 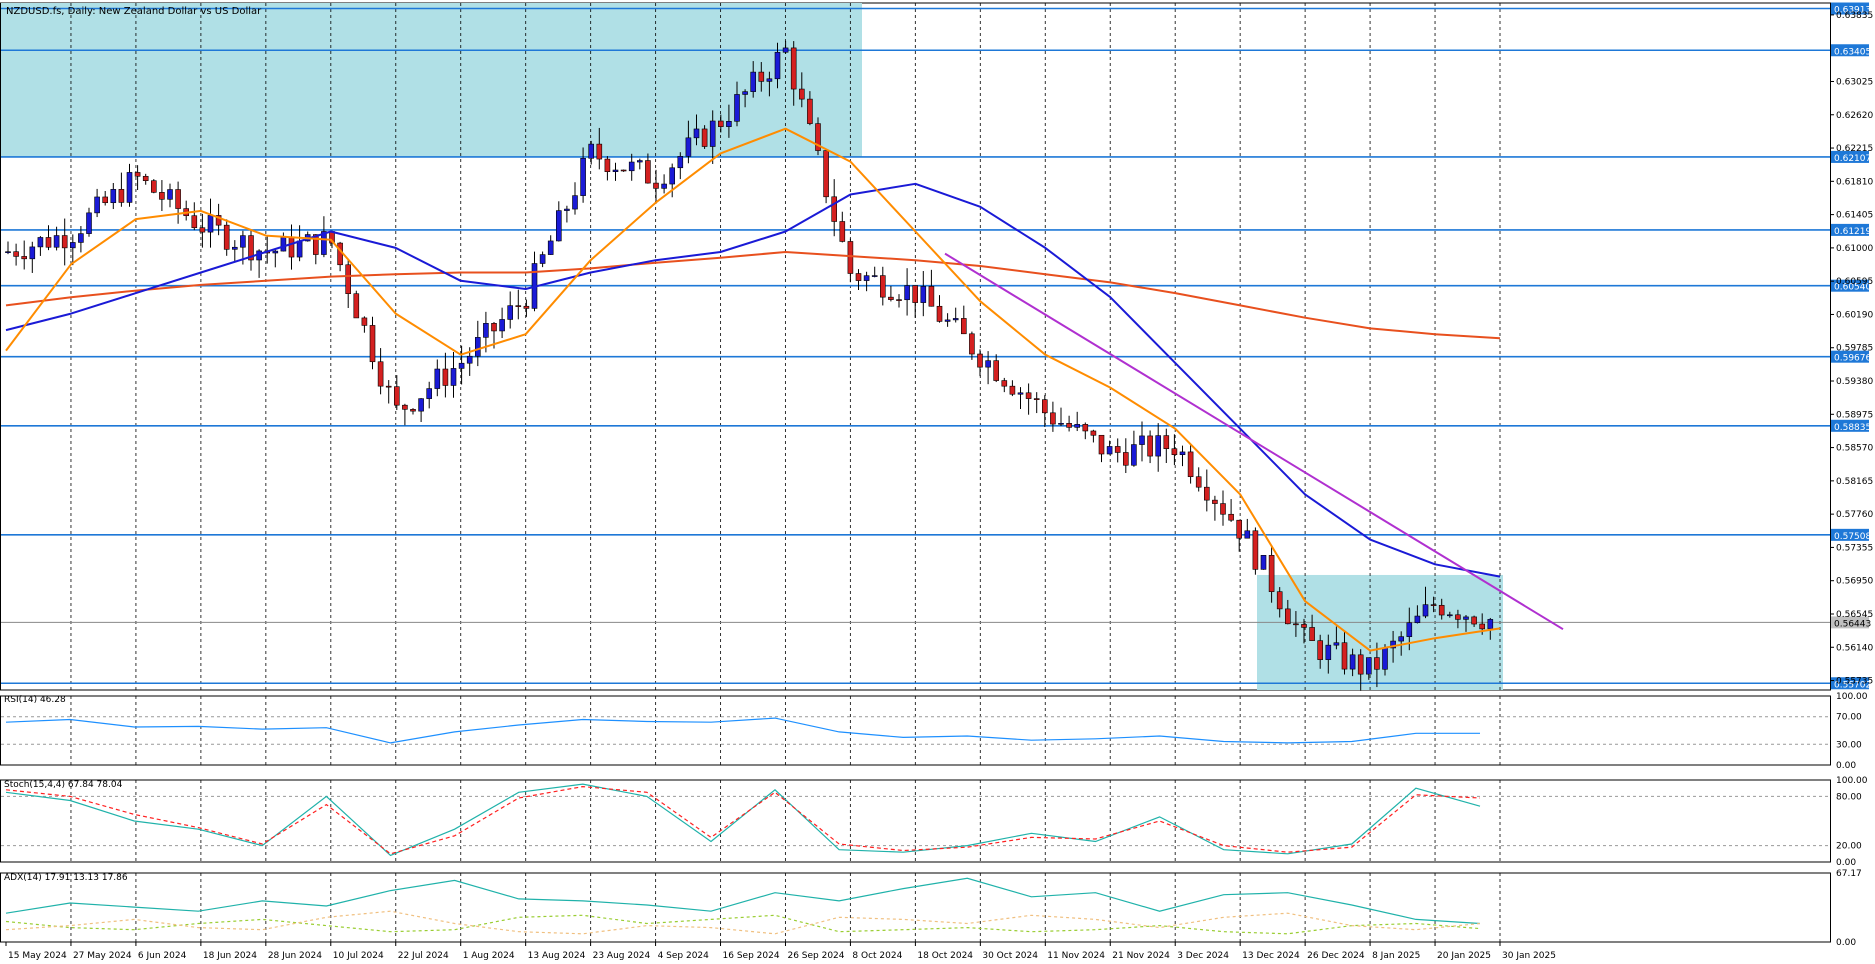 I want to click on x-tick-label: 26 Dec 2024, so click(x=1336, y=956).